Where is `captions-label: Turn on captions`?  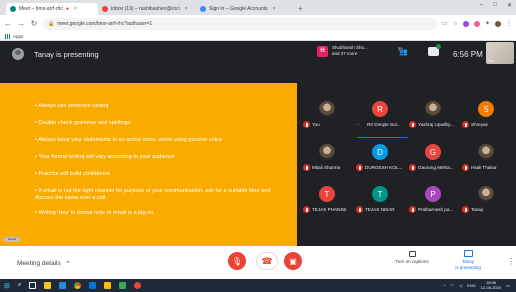
captions-label: Turn on captions is located at coordinates (412, 261).